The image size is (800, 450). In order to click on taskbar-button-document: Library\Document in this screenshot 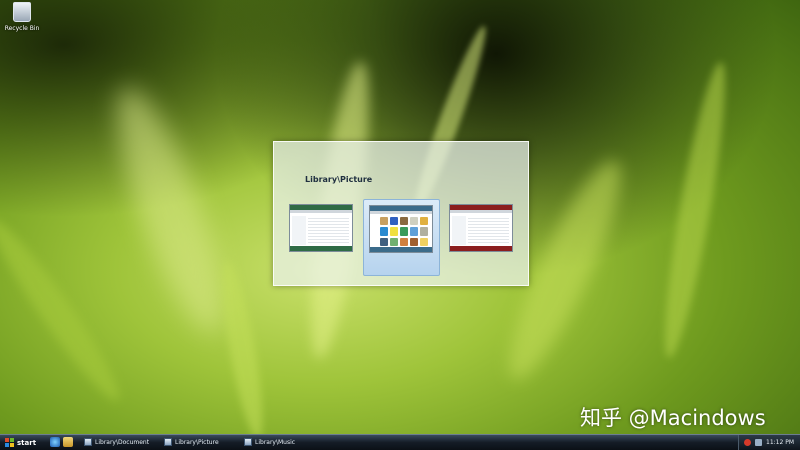, I will do `click(116, 442)`.